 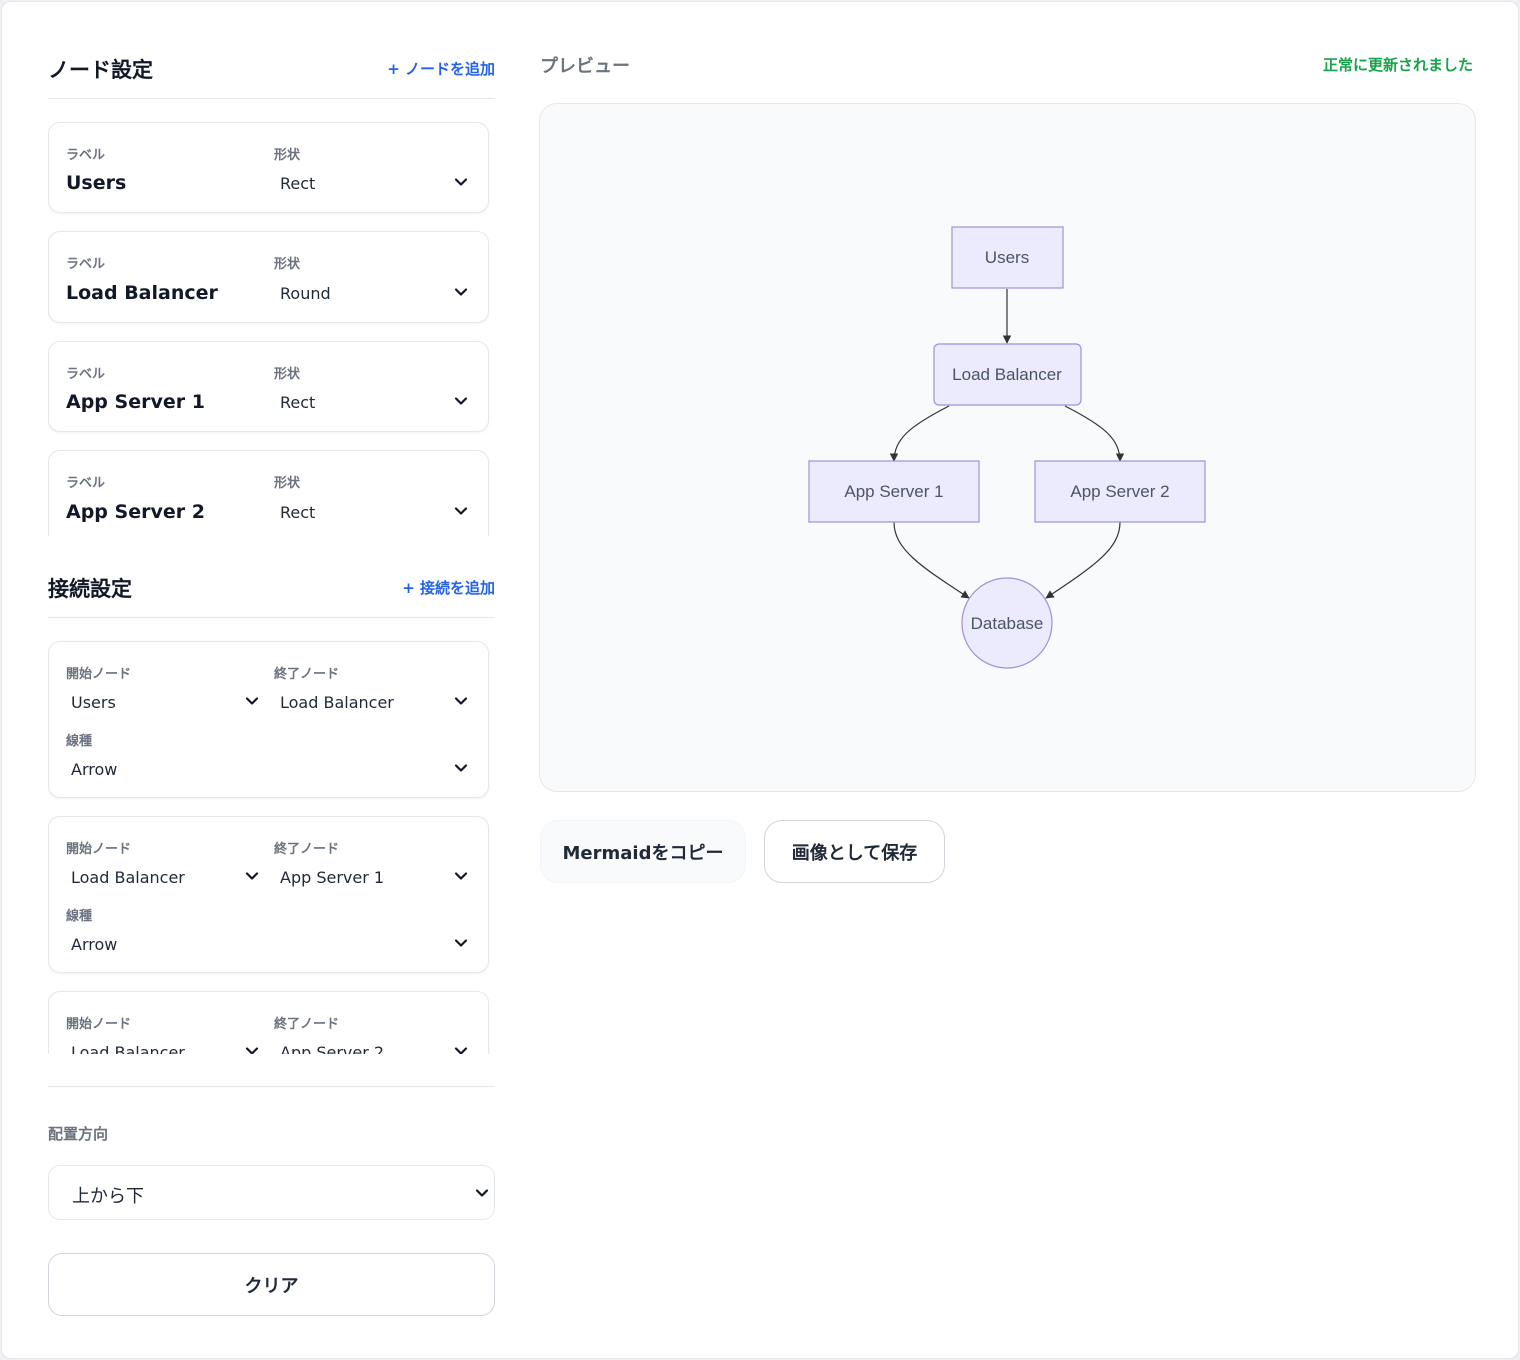 I want to click on node-label-input: App Server 1, so click(x=135, y=402).